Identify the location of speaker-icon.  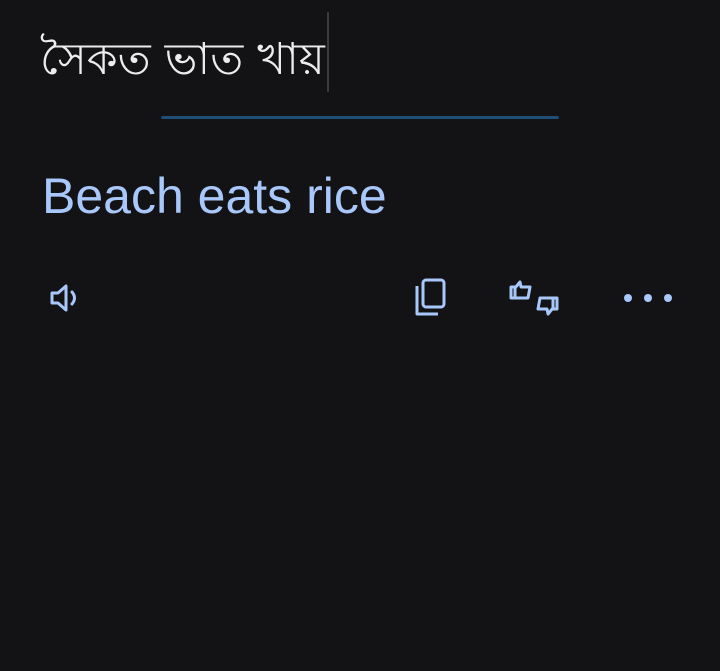
(63, 298).